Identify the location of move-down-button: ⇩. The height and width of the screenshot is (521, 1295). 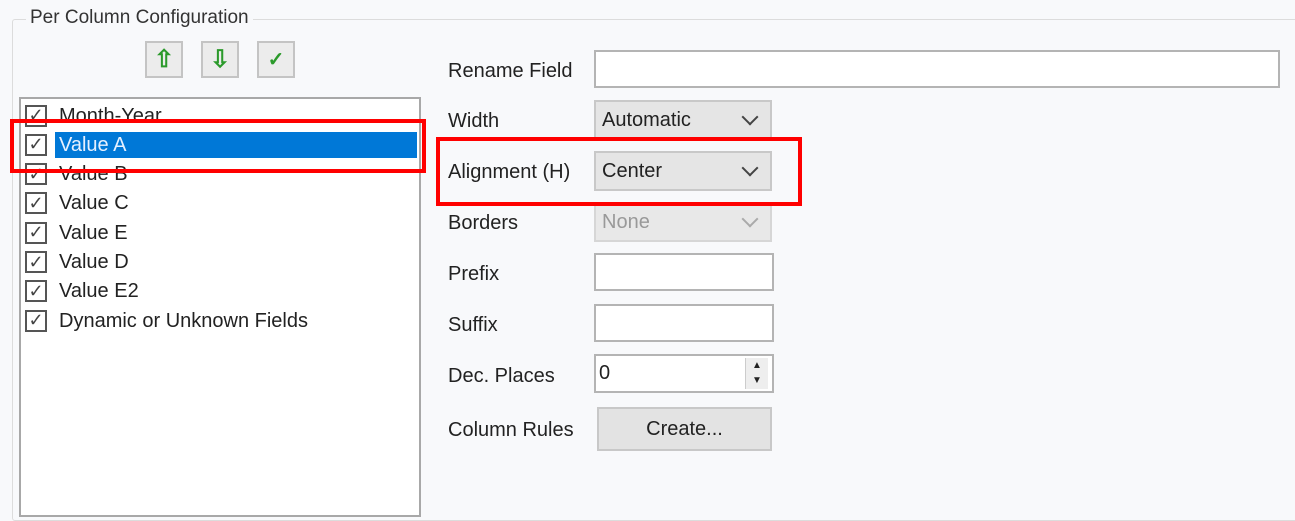
(220, 59).